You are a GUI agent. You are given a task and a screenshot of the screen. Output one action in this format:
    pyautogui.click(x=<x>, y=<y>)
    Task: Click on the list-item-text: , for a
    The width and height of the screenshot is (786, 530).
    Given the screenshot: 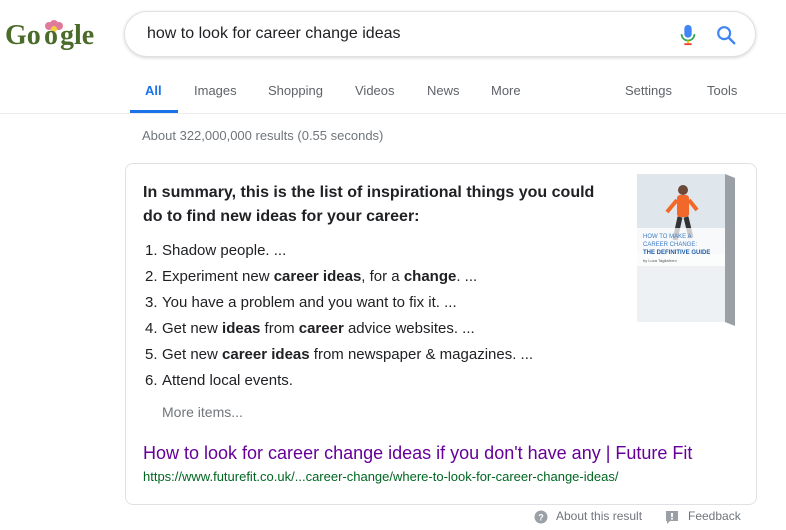 What is the action you would take?
    pyautogui.click(x=382, y=276)
    